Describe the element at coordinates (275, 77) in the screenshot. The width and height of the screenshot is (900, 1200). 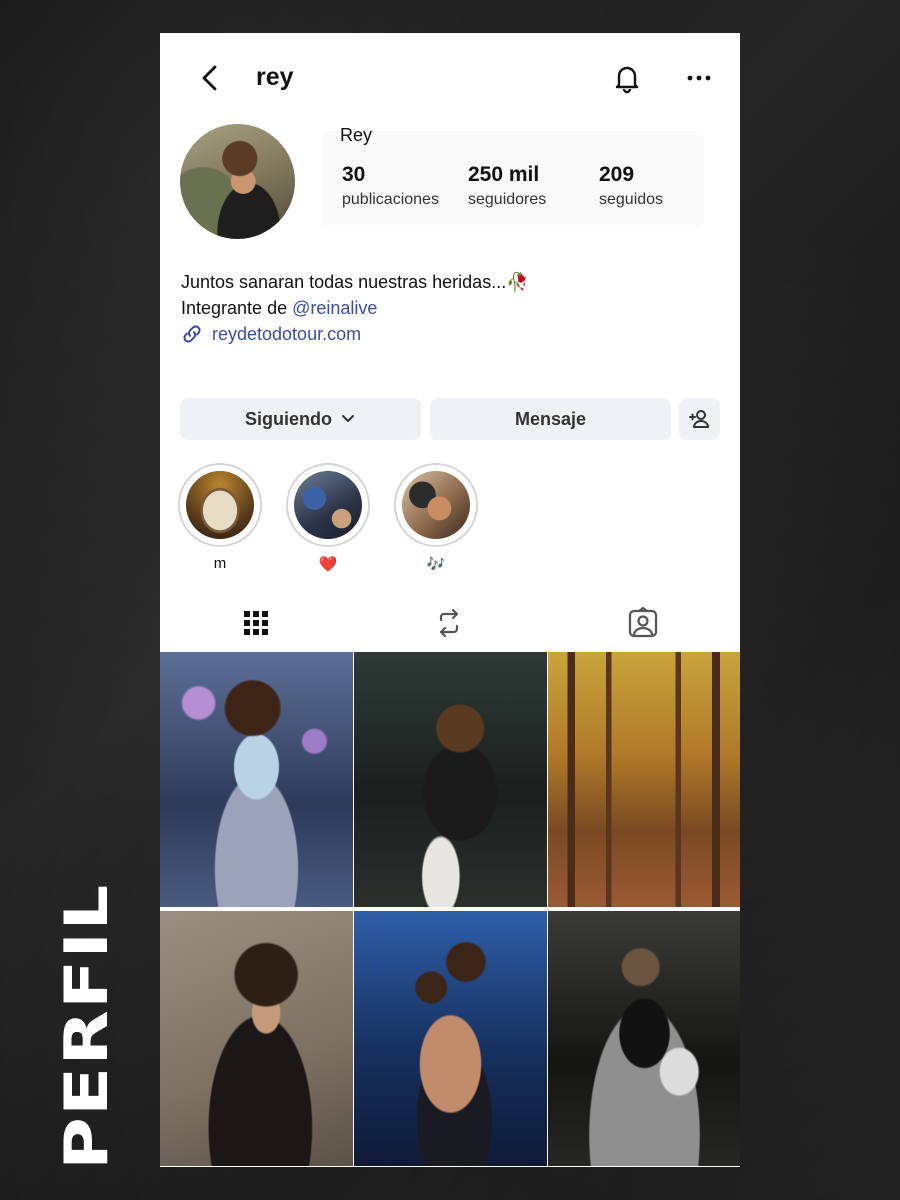
I see `profile-username: rey` at that location.